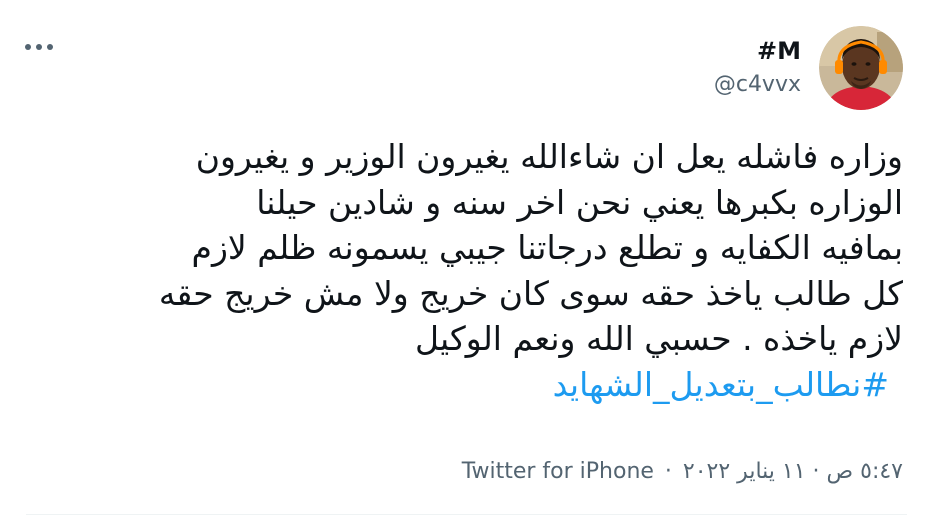 The width and height of the screenshot is (933, 527). I want to click on author-names: #M @c4vvx, so click(757, 68).